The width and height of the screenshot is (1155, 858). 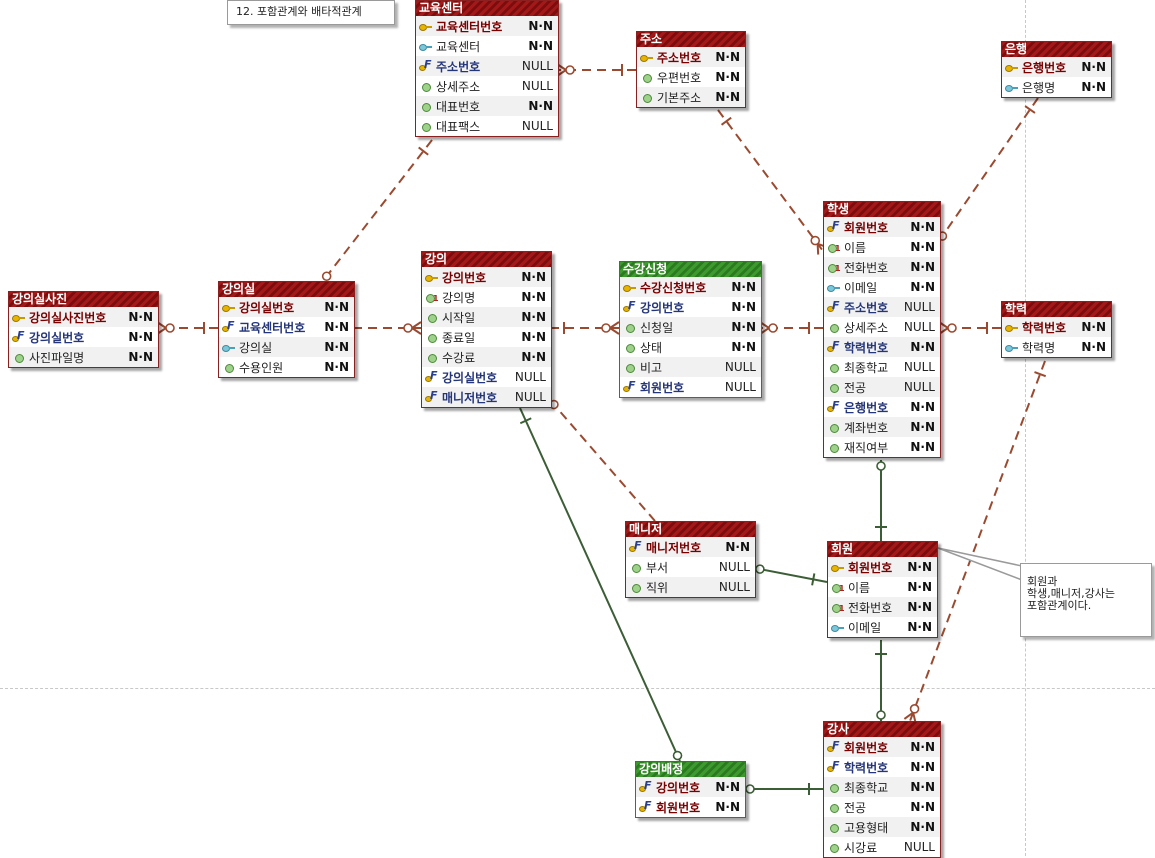 I want to click on column-row: 직위 NULL, so click(x=690, y=587).